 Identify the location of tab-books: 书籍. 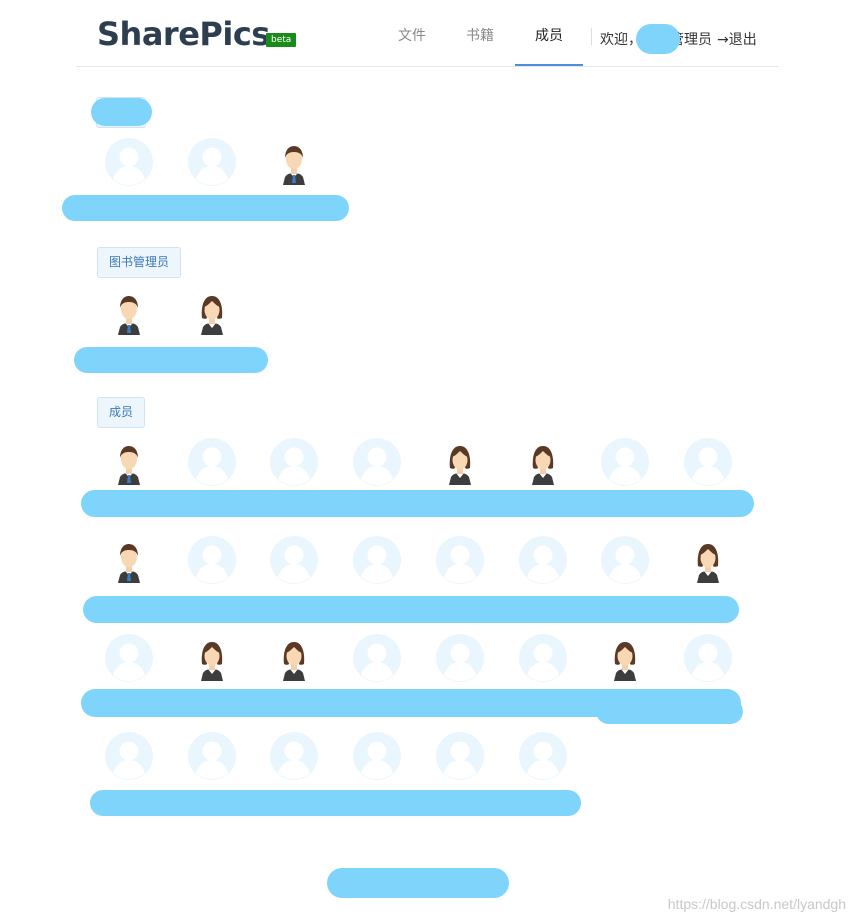
(480, 33).